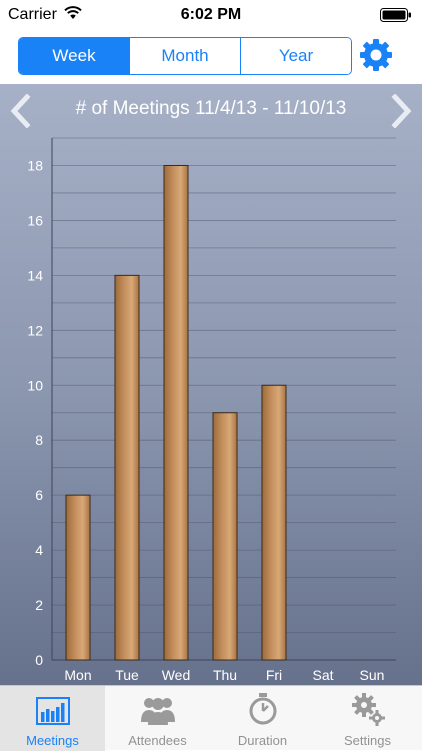 The image size is (422, 751). What do you see at coordinates (35, 330) in the screenshot?
I see `y-tick-label: 12` at bounding box center [35, 330].